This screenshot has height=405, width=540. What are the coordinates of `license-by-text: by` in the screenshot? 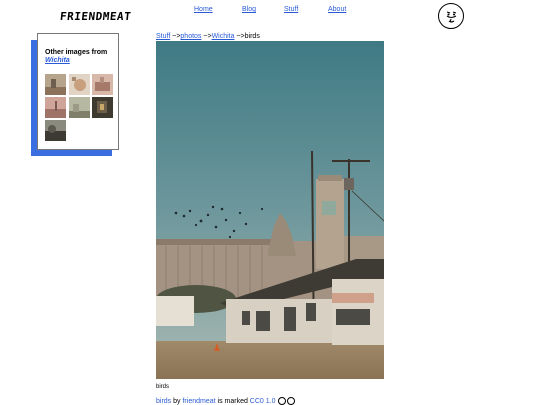 It's located at (177, 401).